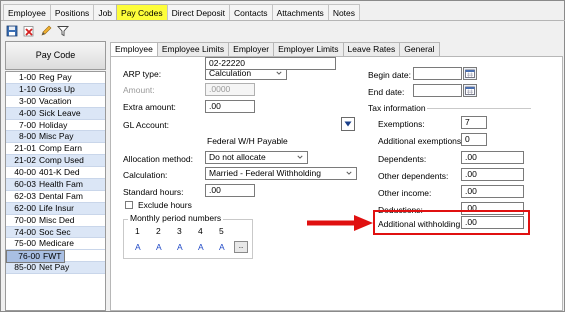 The height and width of the screenshot is (312, 565). I want to click on additional-exemptions-input: 0, so click(474, 139).